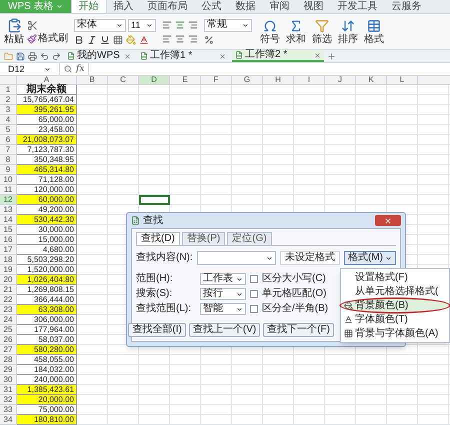 This screenshot has width=450, height=425. Describe the element at coordinates (8, 170) in the screenshot. I see `row-number: 9` at that location.